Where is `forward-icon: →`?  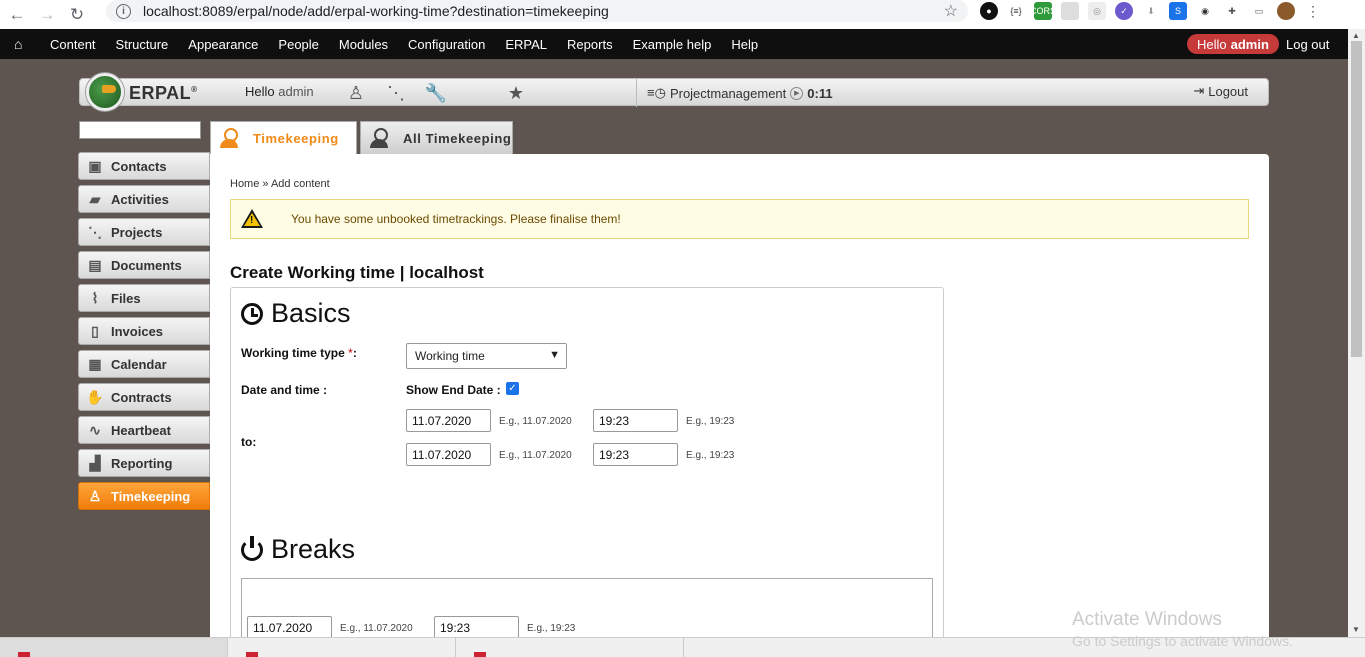
forward-icon: → is located at coordinates (47, 15).